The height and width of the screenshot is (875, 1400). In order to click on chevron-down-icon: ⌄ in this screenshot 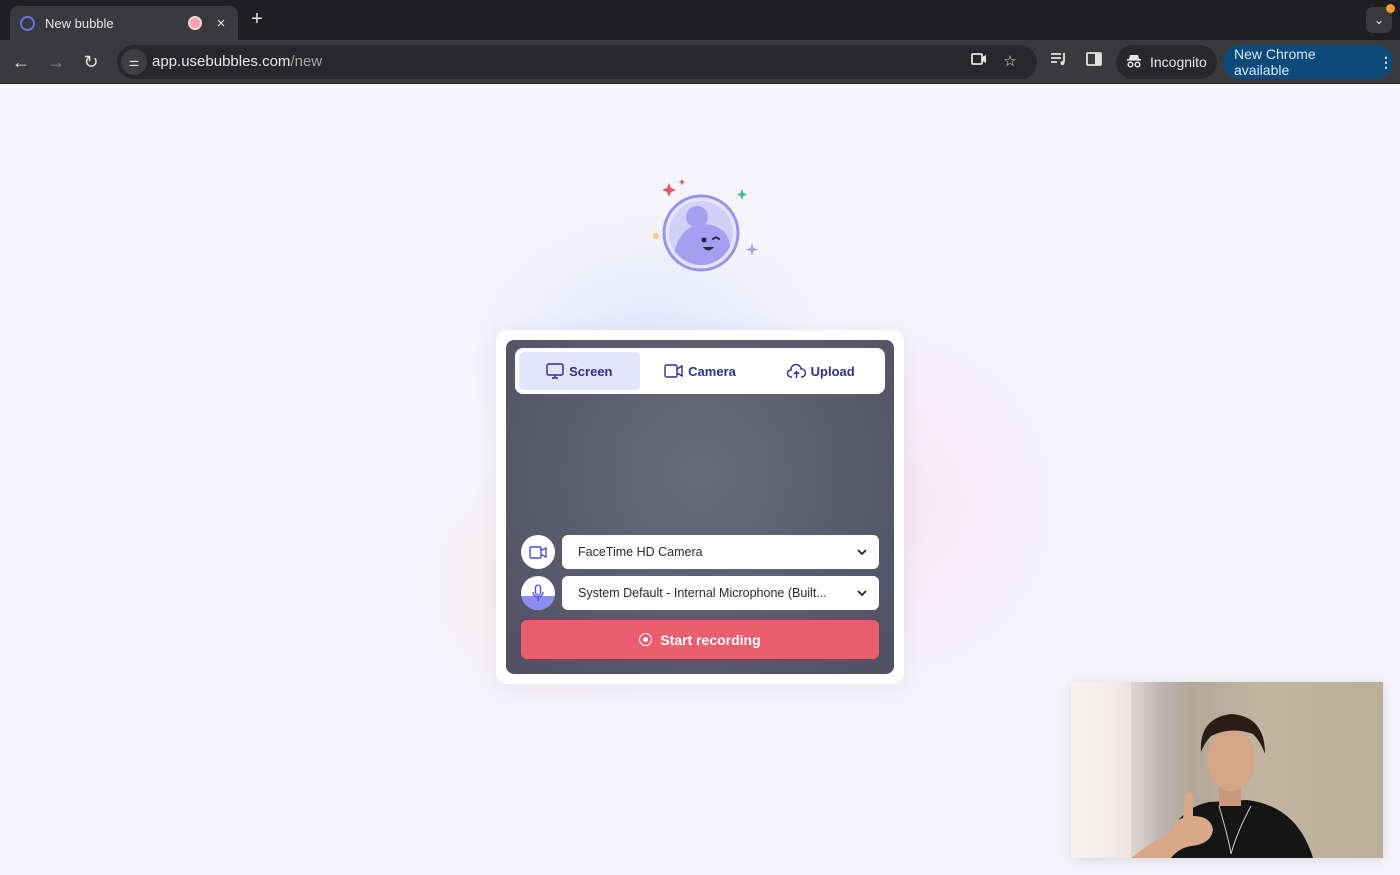, I will do `click(1379, 20)`.